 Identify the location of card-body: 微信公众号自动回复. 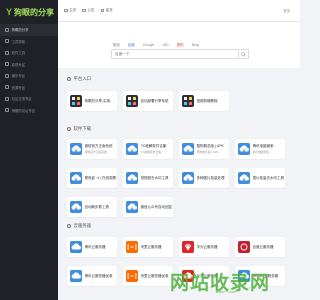
(157, 207).